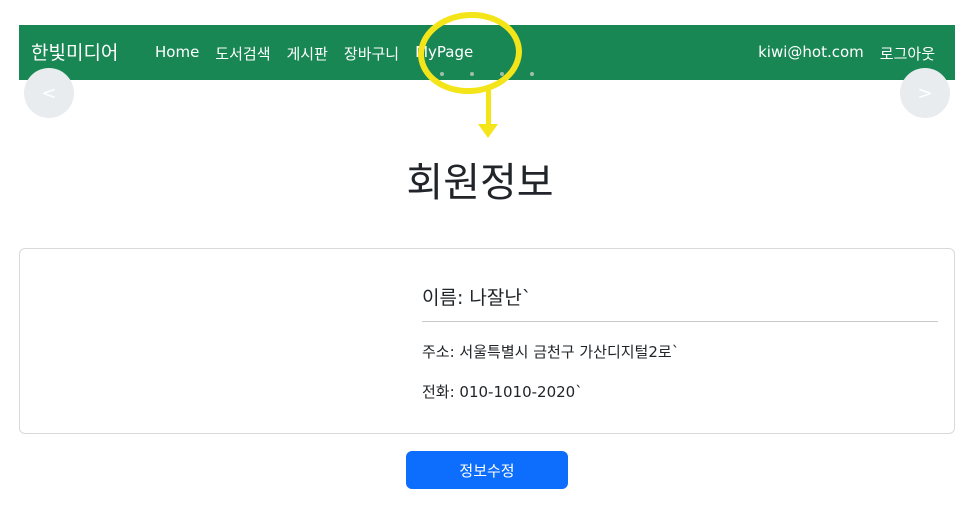  What do you see at coordinates (480, 183) in the screenshot?
I see `page-title: 회원정보` at bounding box center [480, 183].